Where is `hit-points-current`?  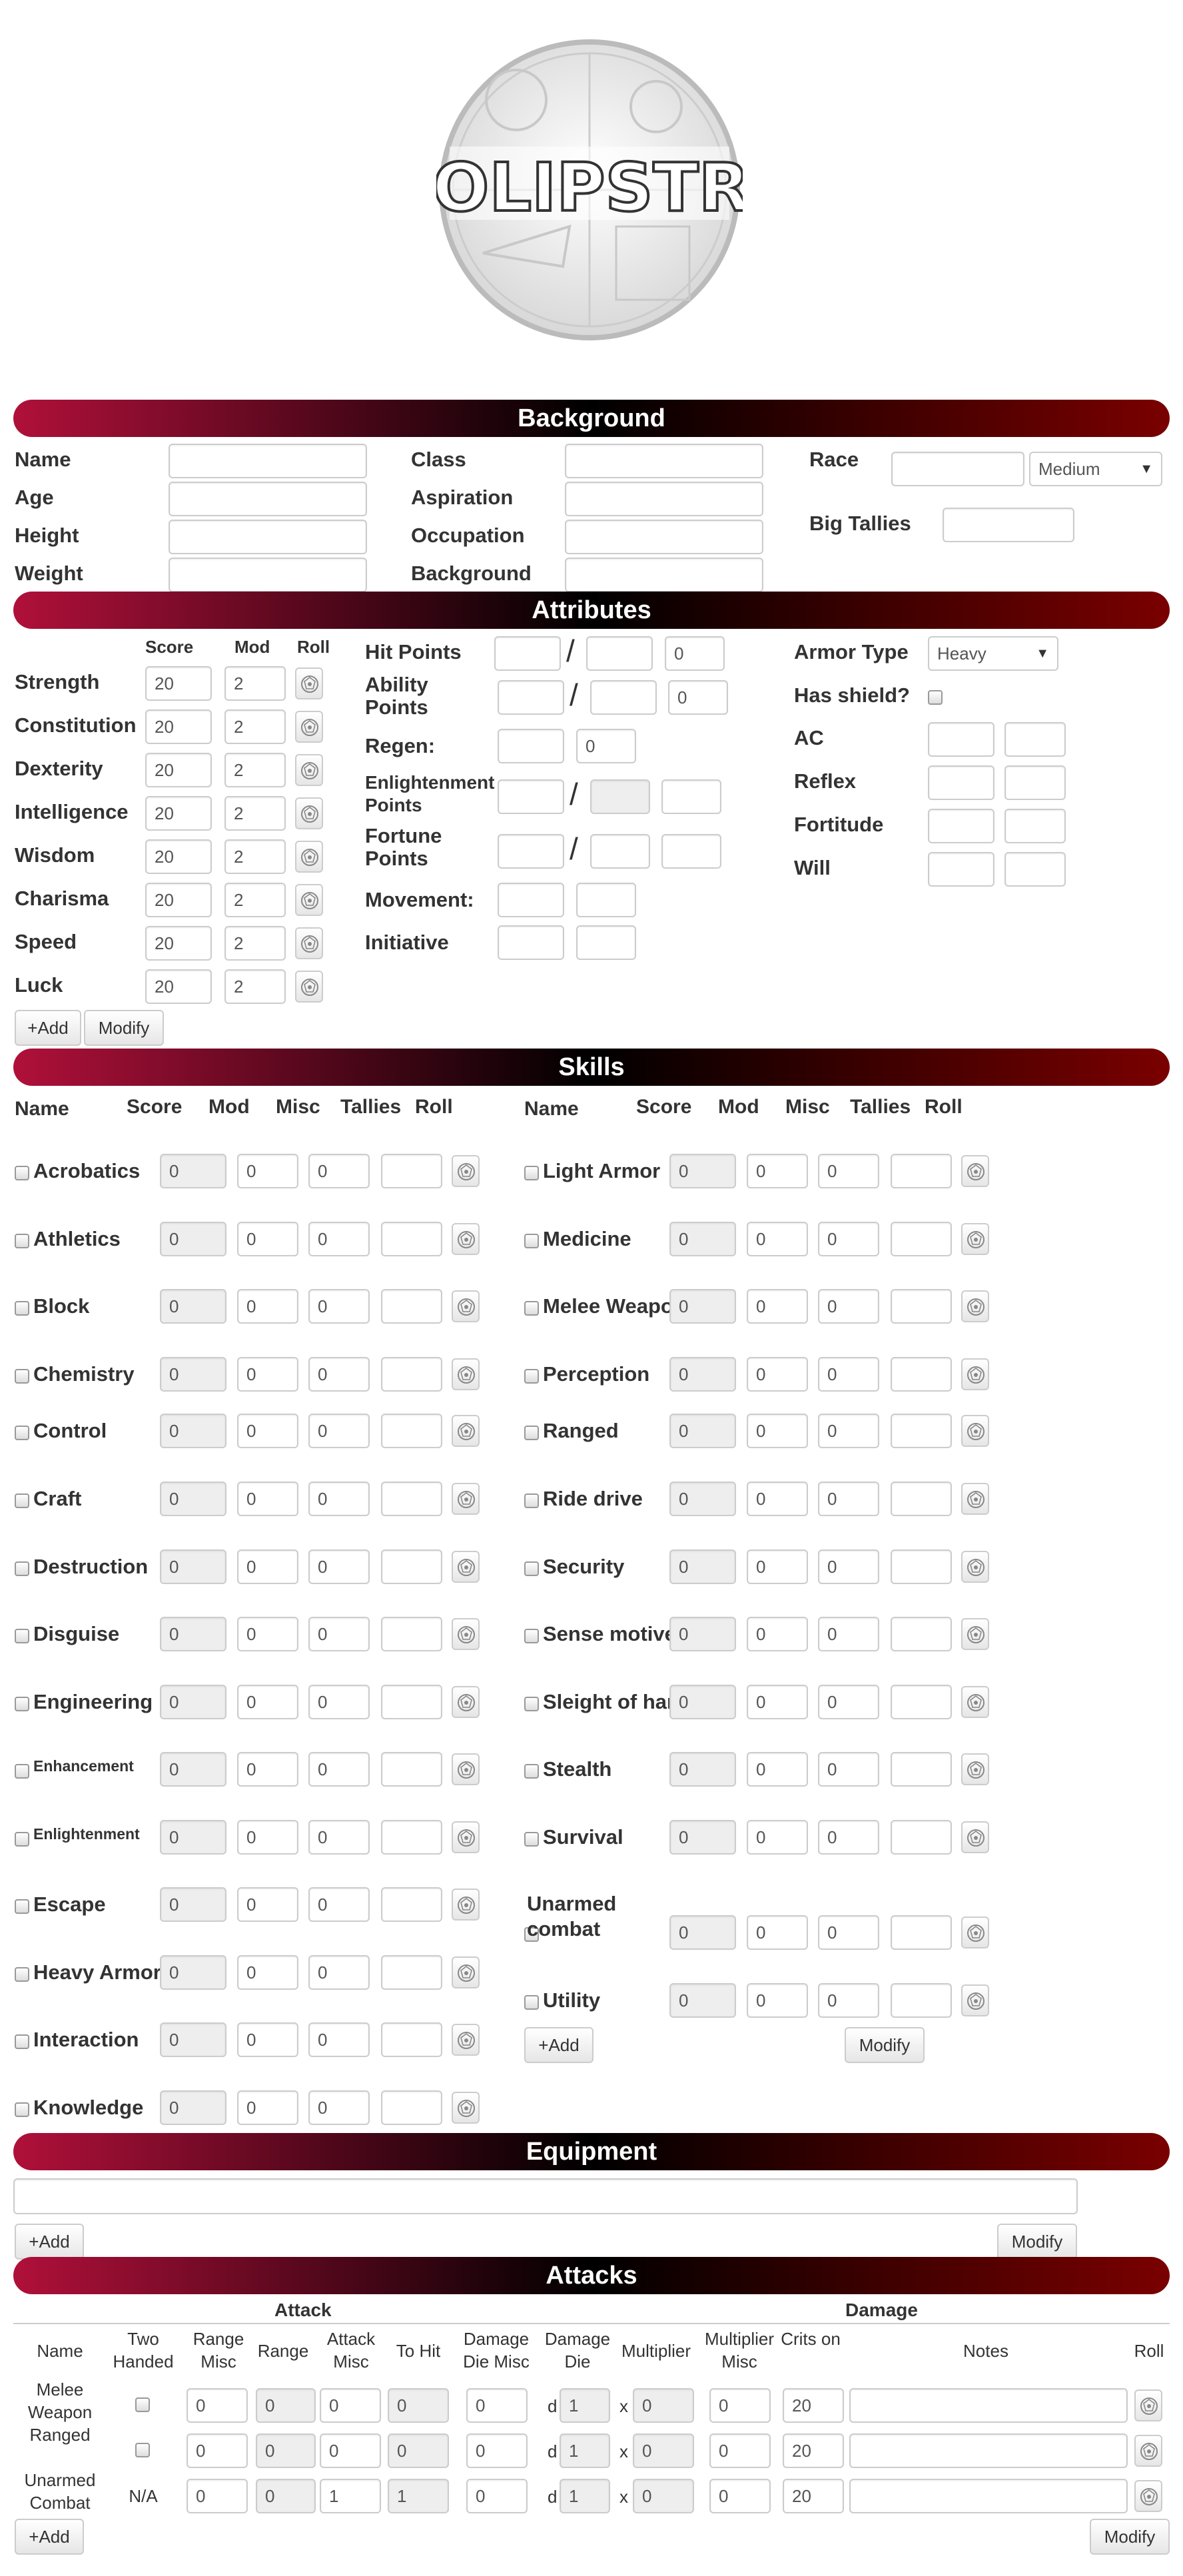 hit-points-current is located at coordinates (527, 654).